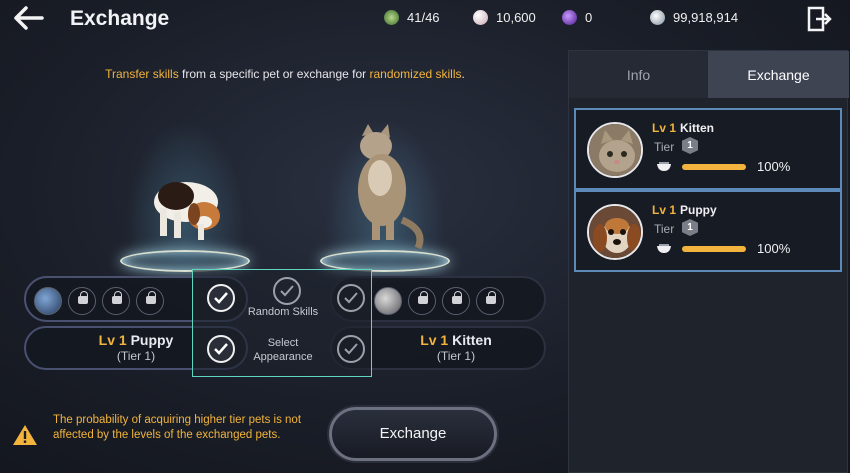 Image resolution: width=850 pixels, height=473 pixels. Describe the element at coordinates (638, 74) in the screenshot. I see `tab-info: Info` at that location.